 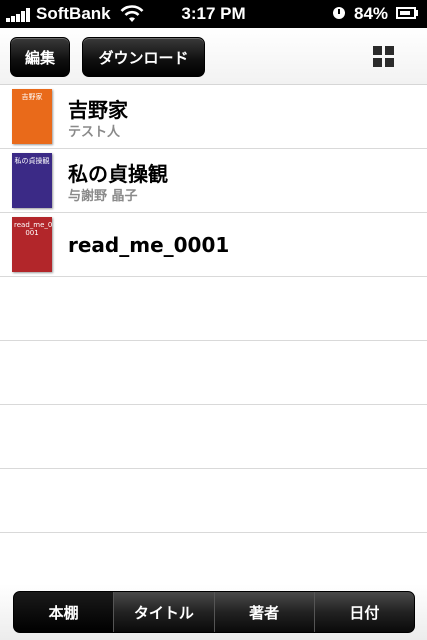 What do you see at coordinates (32, 116) in the screenshot?
I see `book-cover: 吉野家` at bounding box center [32, 116].